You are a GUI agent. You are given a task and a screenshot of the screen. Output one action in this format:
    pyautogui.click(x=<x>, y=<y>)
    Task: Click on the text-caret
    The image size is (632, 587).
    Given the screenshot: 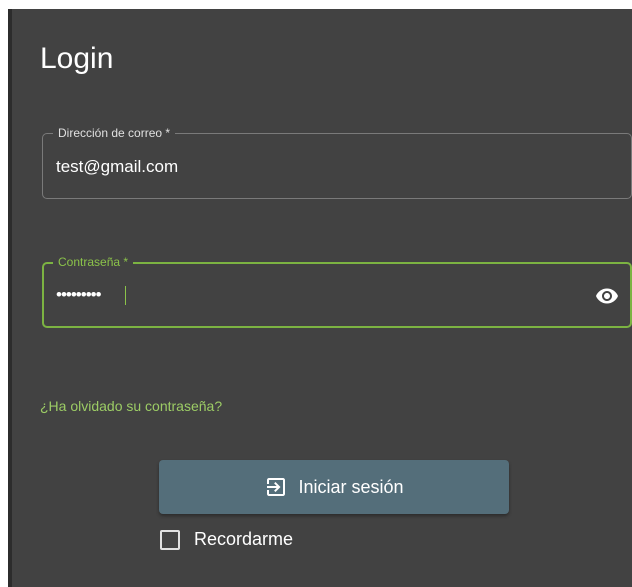 What is the action you would take?
    pyautogui.click(x=125, y=295)
    